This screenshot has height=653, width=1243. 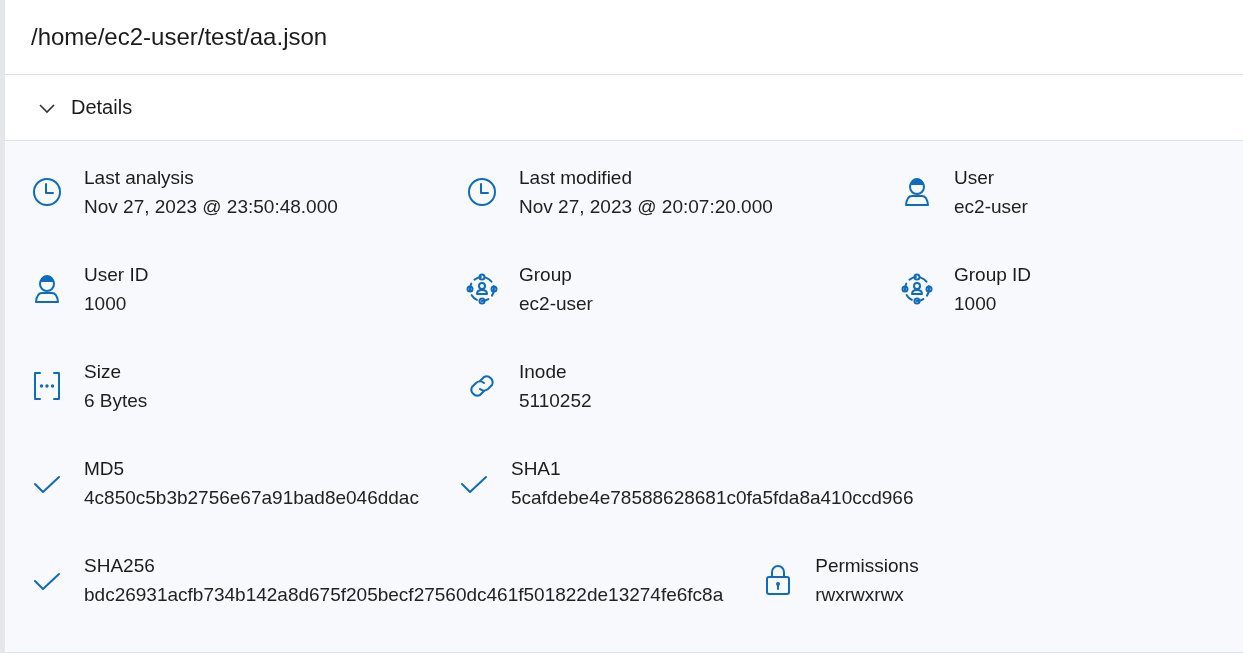 What do you see at coordinates (120, 566) in the screenshot?
I see `detail-label: SHA256` at bounding box center [120, 566].